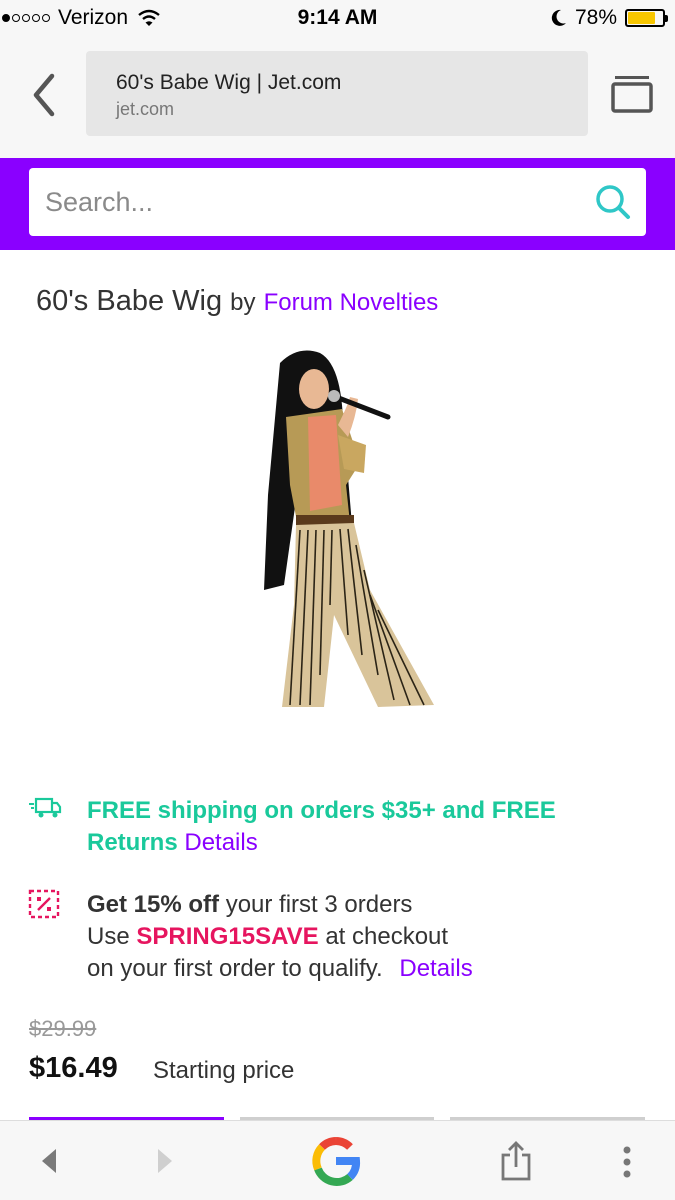  Describe the element at coordinates (435, 968) in the screenshot. I see `coupon-details-link: Details` at that location.